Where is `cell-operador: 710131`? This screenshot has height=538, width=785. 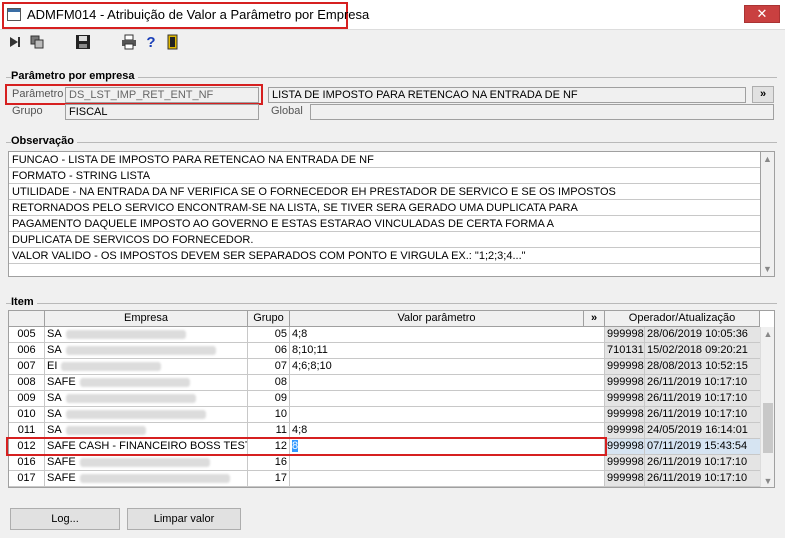
cell-operador: 710131 is located at coordinates (625, 351).